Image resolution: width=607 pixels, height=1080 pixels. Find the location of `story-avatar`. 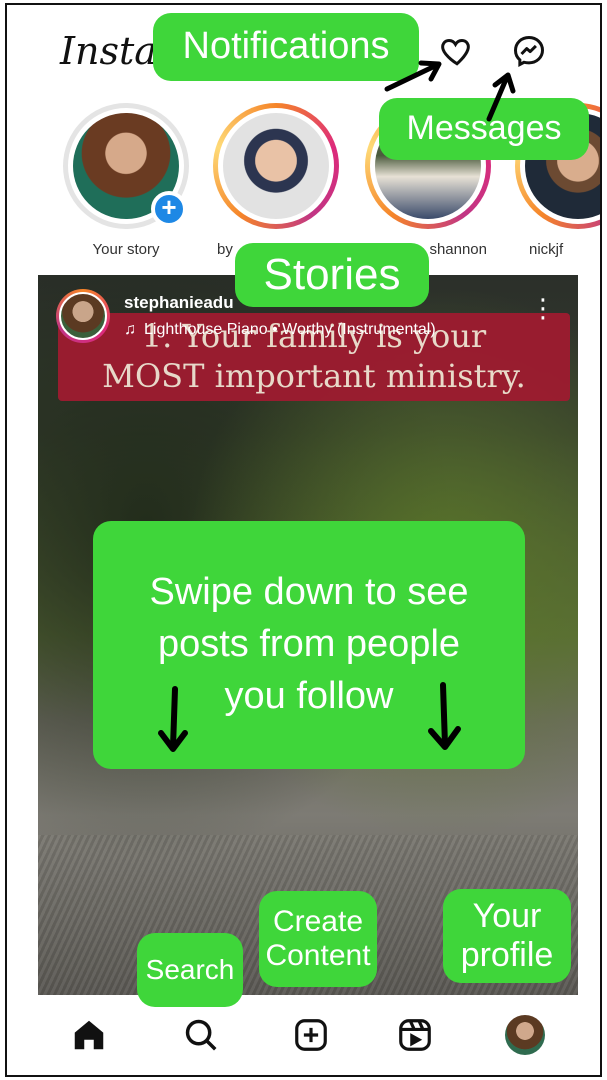

story-avatar is located at coordinates (276, 166).